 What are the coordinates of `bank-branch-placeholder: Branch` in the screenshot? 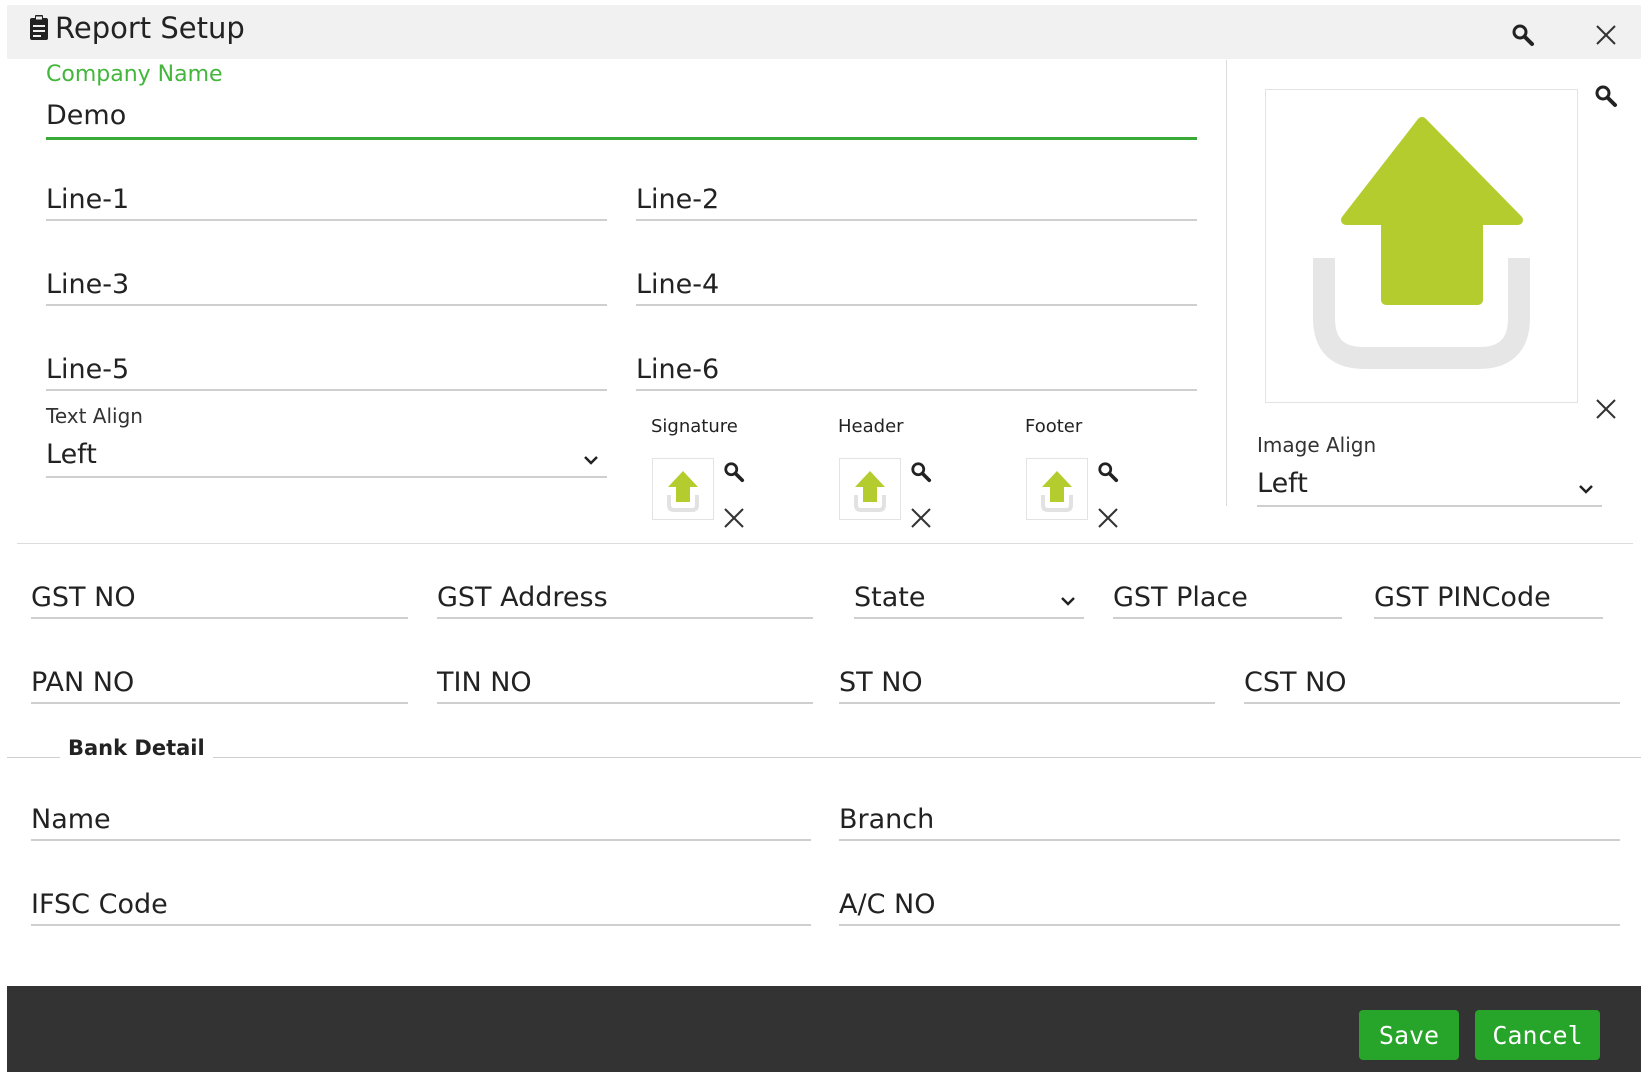 It's located at (887, 819).